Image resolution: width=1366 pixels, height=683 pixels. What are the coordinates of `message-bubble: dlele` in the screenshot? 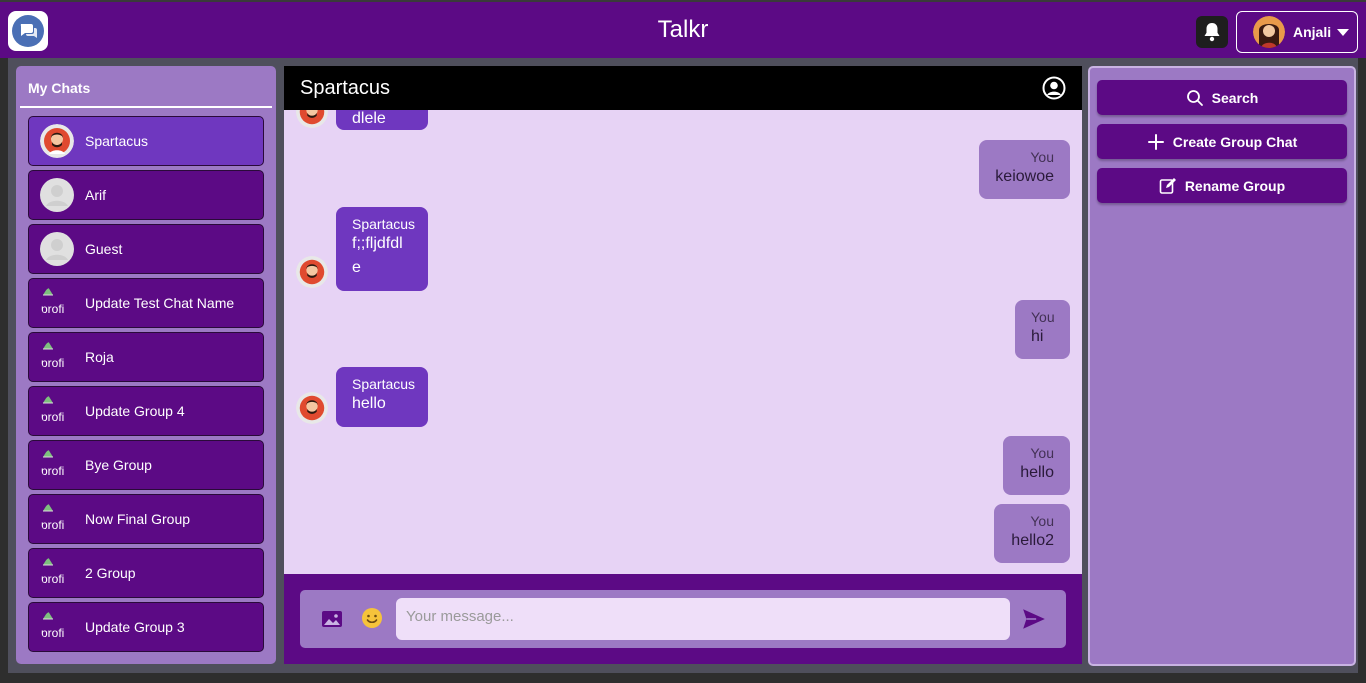 It's located at (382, 120).